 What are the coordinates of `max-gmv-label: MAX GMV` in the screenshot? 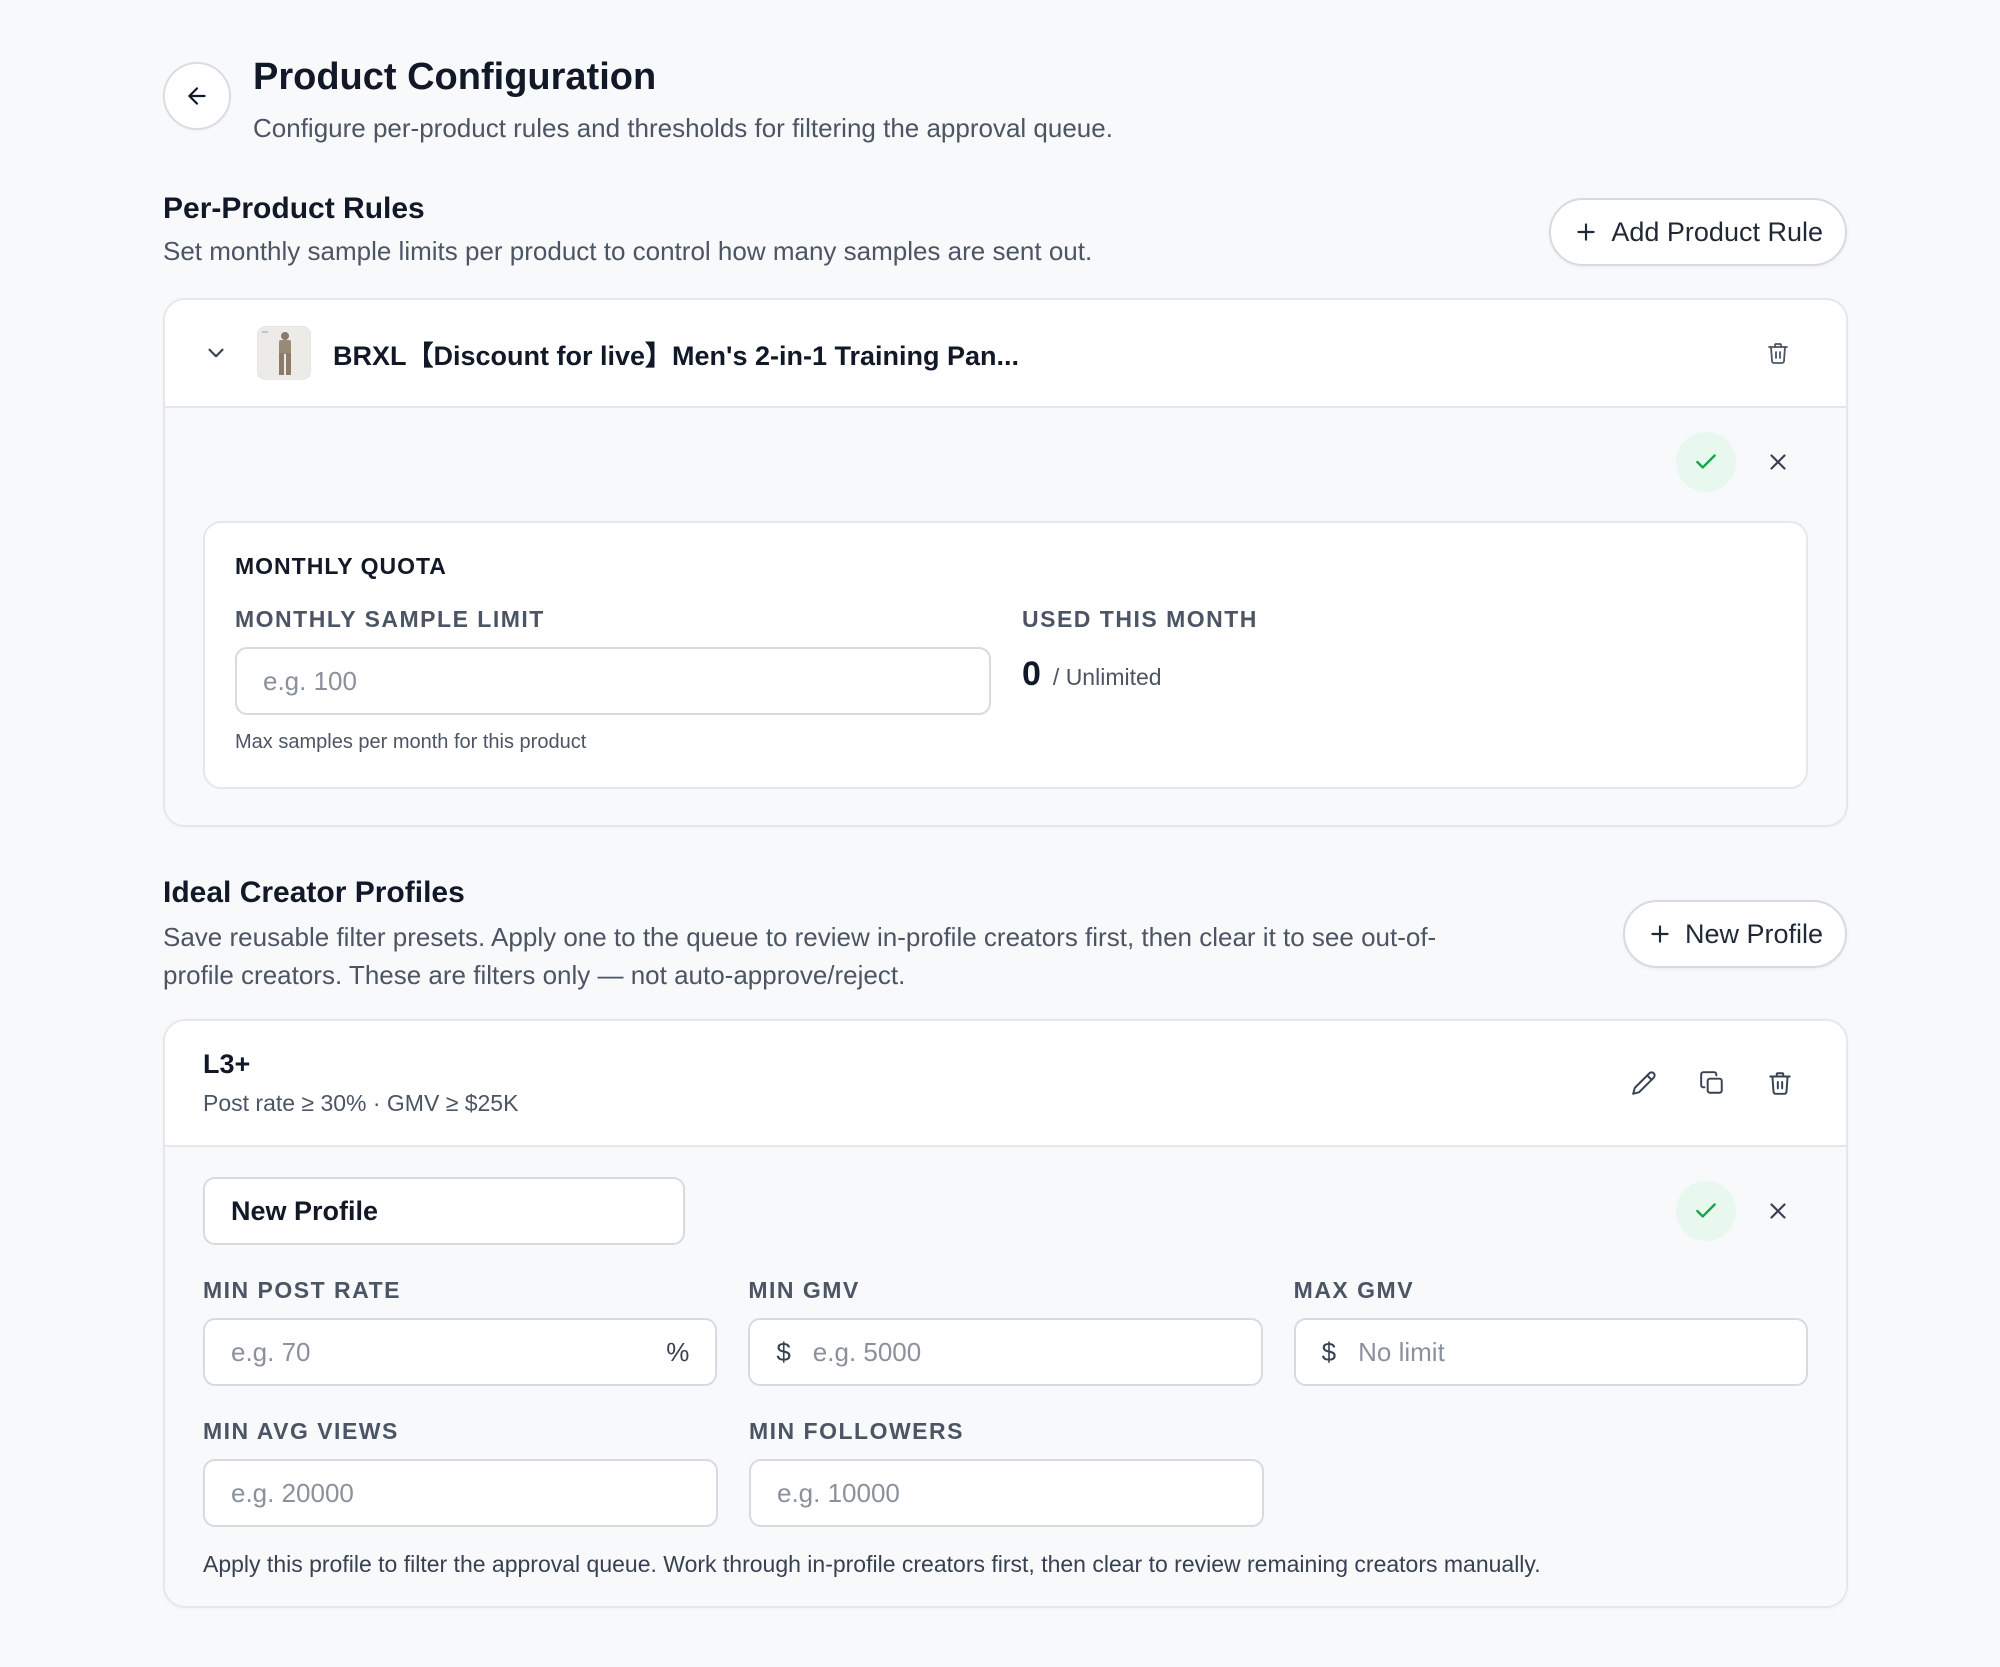 It's located at (1354, 1290).